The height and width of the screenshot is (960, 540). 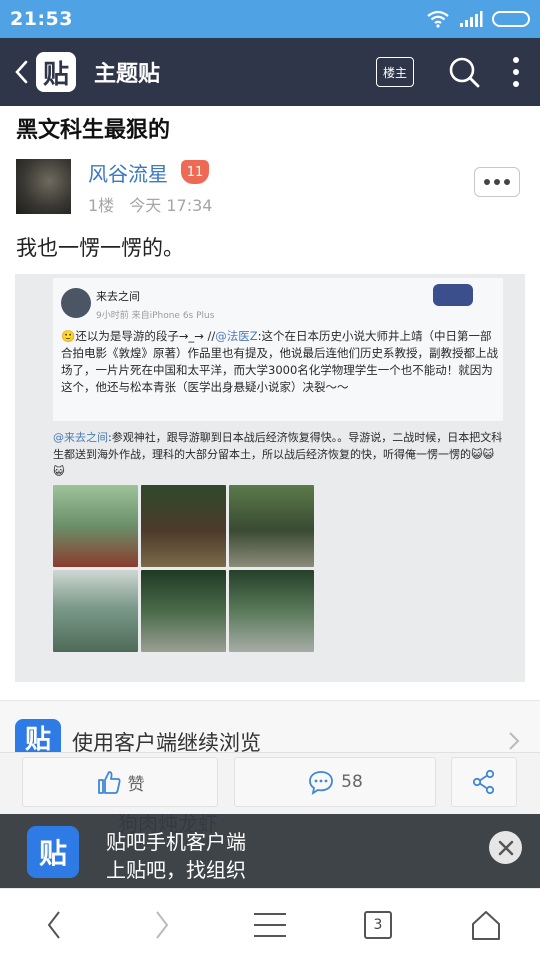 I want to click on download-subtitle: 上贴吧，找组织, so click(x=176, y=870).